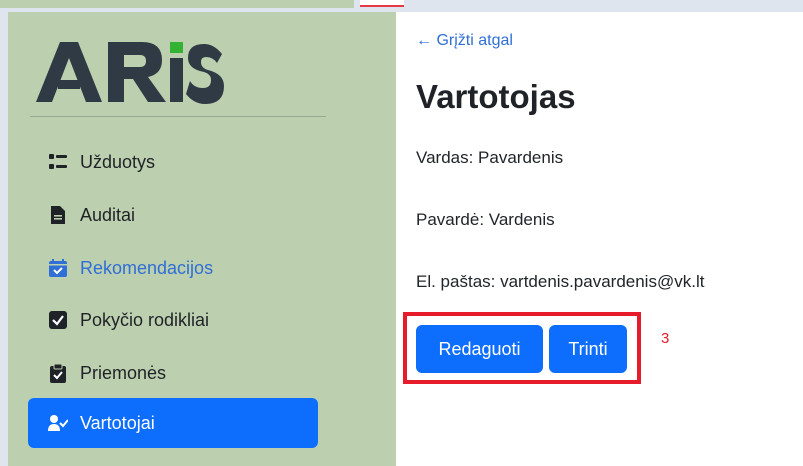  Describe the element at coordinates (490, 157) in the screenshot. I see `field-first-name: Vardas: Pavardenis` at that location.